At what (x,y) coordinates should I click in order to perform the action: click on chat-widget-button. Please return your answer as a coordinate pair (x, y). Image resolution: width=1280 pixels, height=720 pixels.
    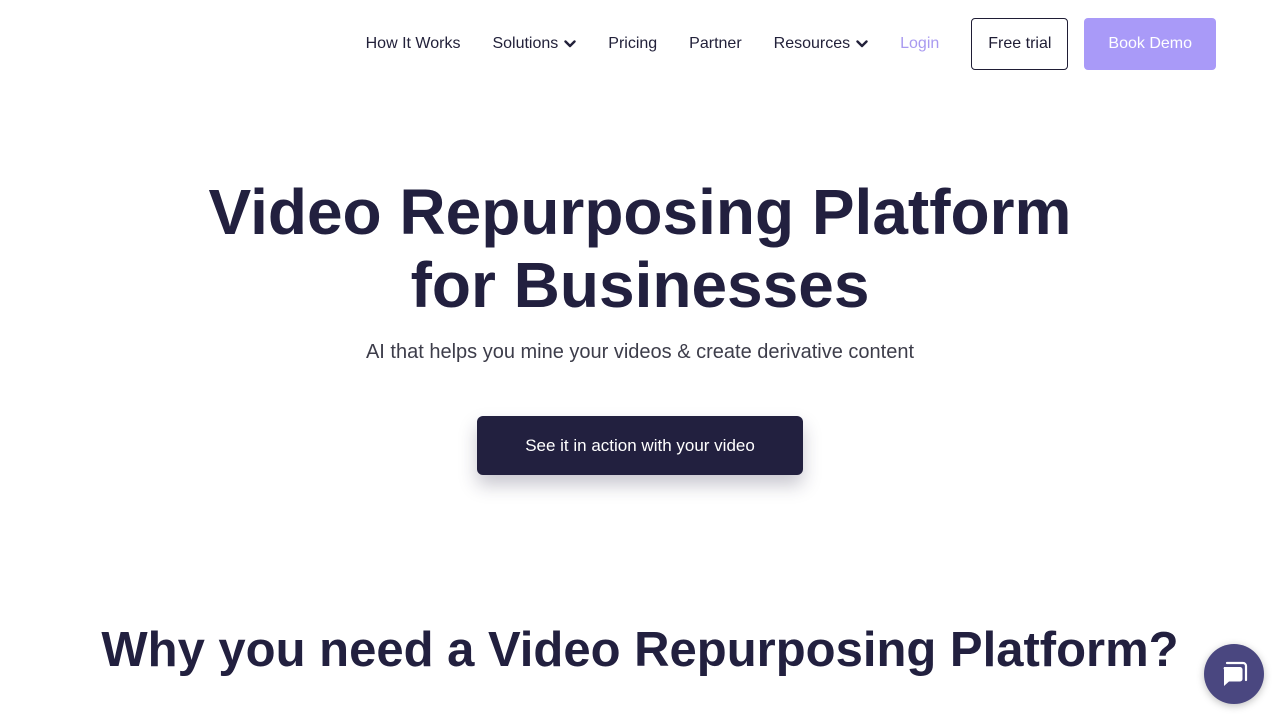
    Looking at the image, I should click on (1234, 674).